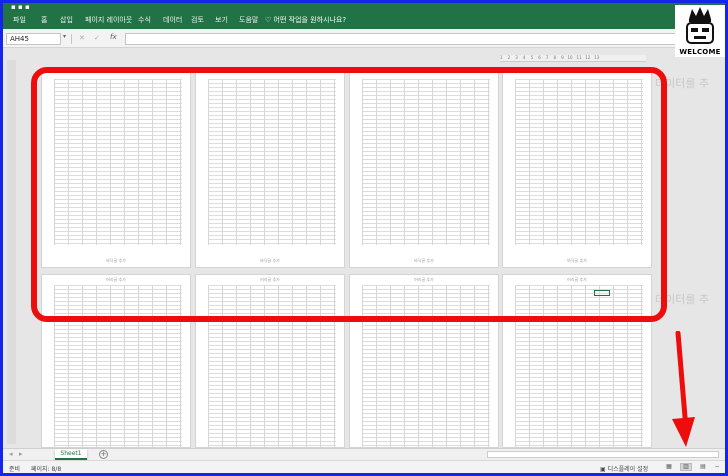 This screenshot has width=728, height=476. I want to click on mascot-icon, so click(700, 25).